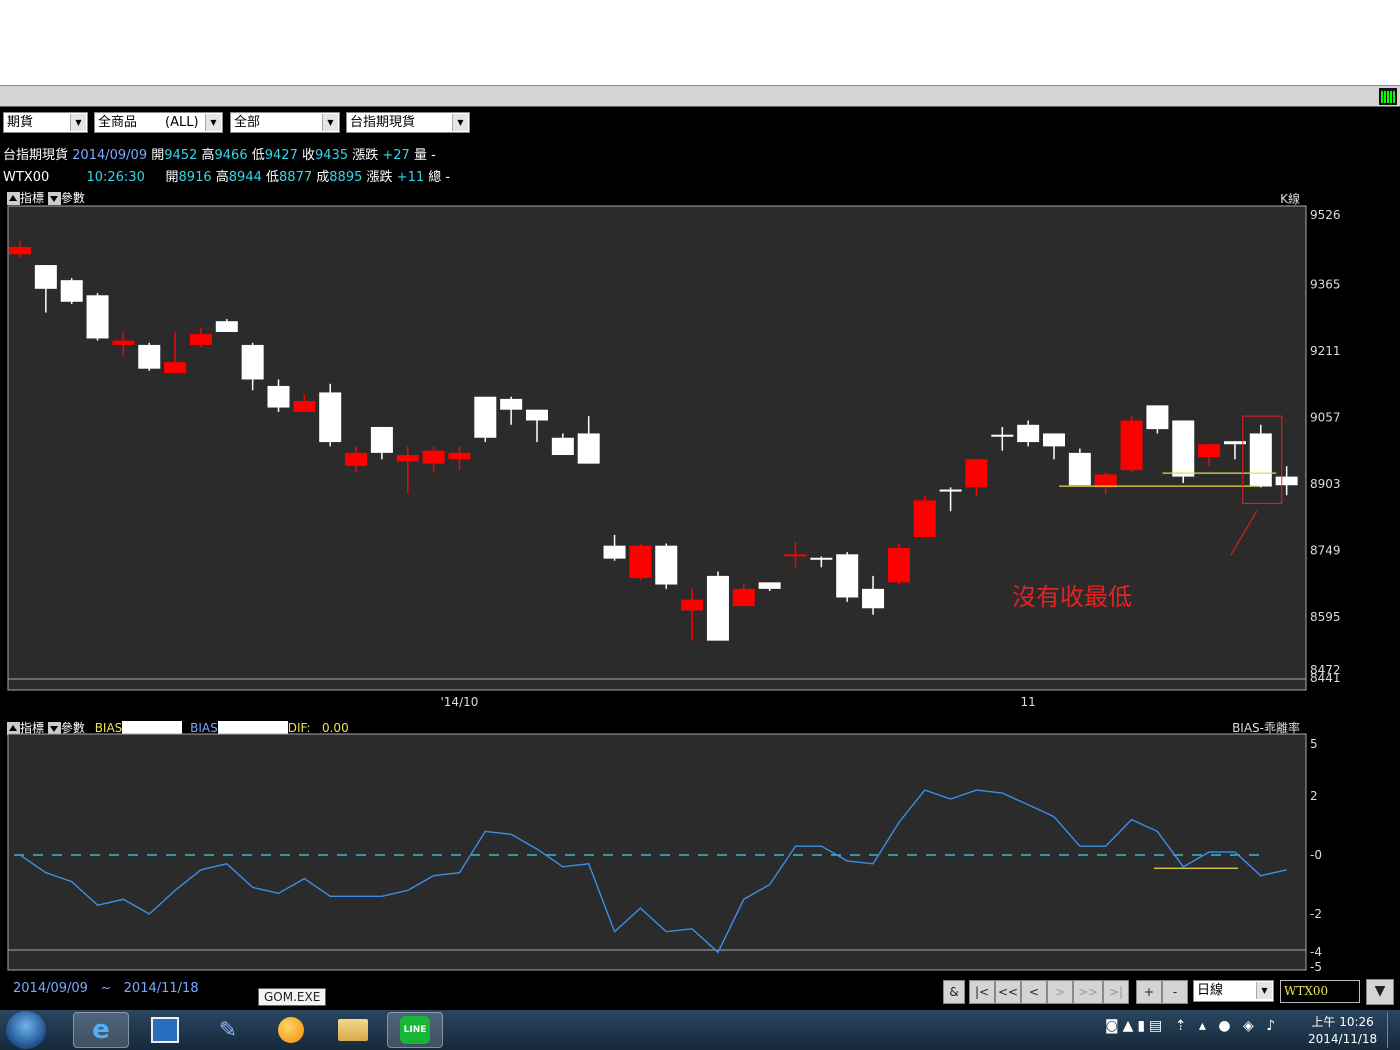 The image size is (1400, 1050). I want to click on bias-chart-title: BIAS-乖離率, so click(1266, 727).